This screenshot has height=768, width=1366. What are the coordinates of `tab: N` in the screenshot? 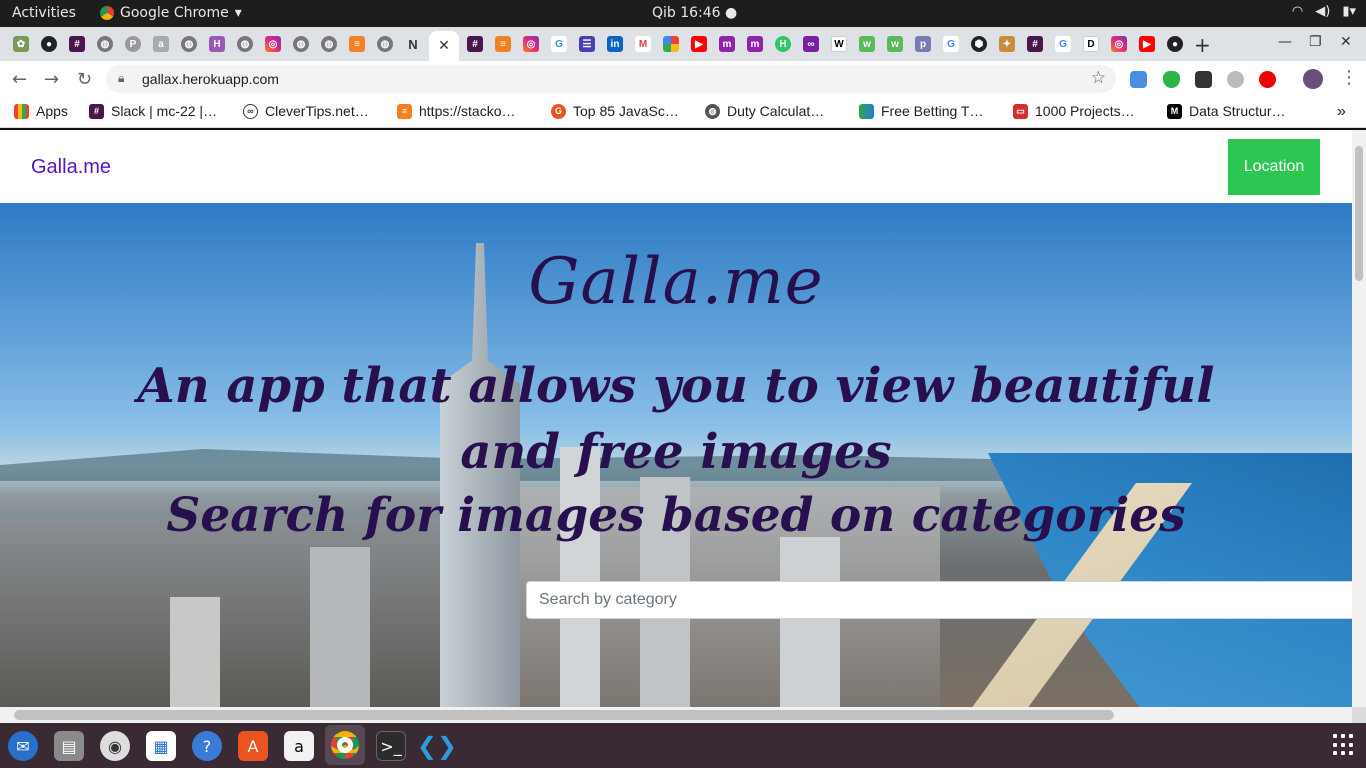 It's located at (413, 44).